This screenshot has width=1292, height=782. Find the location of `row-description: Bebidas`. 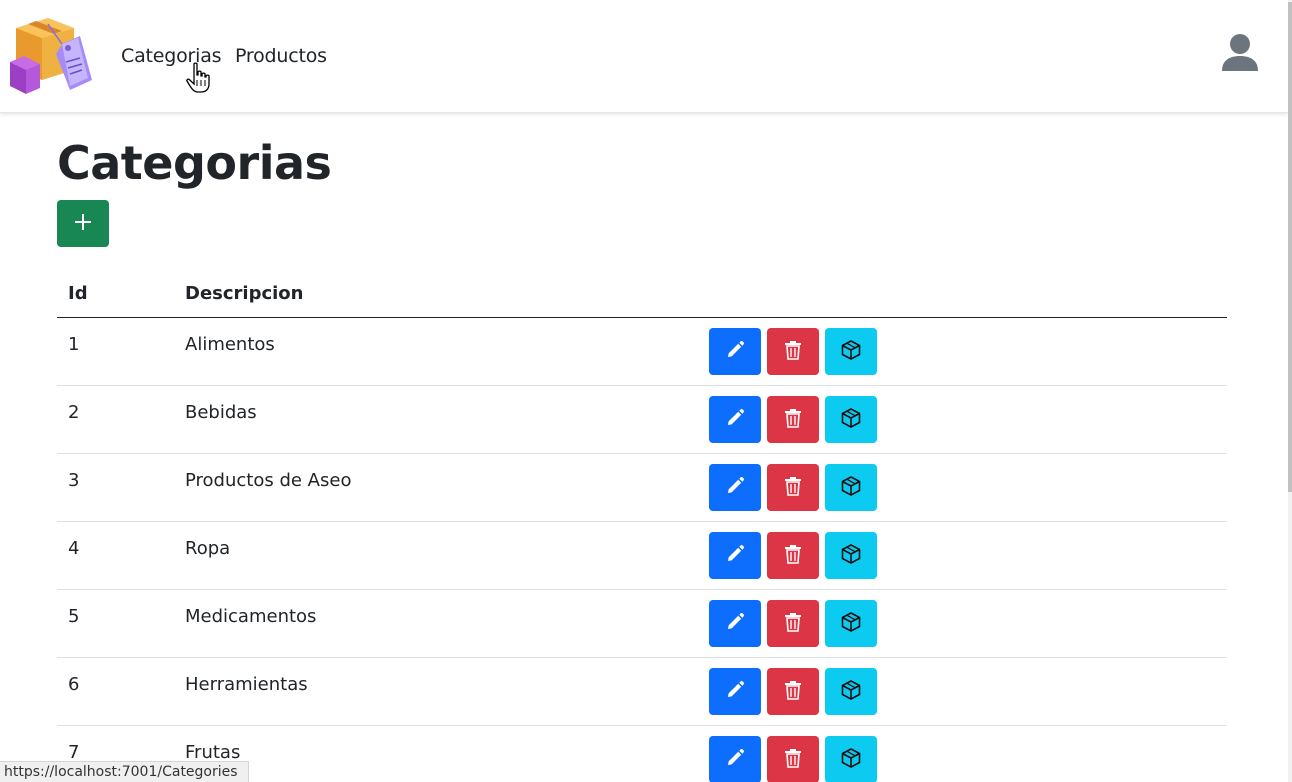

row-description: Bebidas is located at coordinates (221, 412).